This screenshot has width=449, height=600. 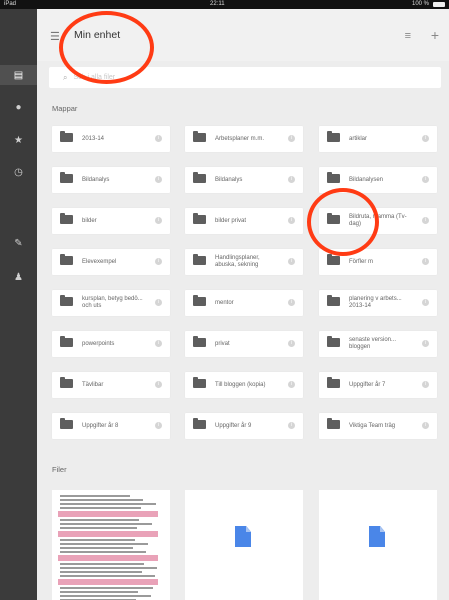 What do you see at coordinates (378, 139) in the screenshot?
I see `folder-item: artiklar i` at bounding box center [378, 139].